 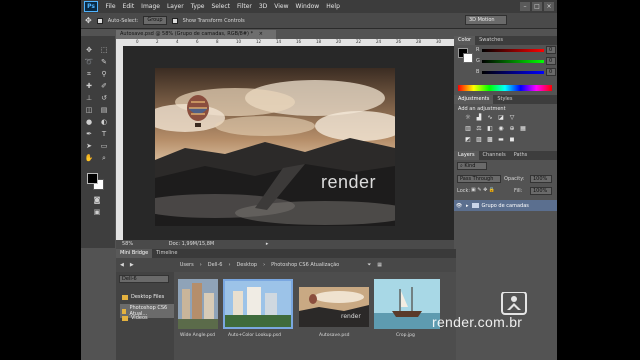 I want to click on tab-mini-bridge: Mini Bridge, so click(x=134, y=253).